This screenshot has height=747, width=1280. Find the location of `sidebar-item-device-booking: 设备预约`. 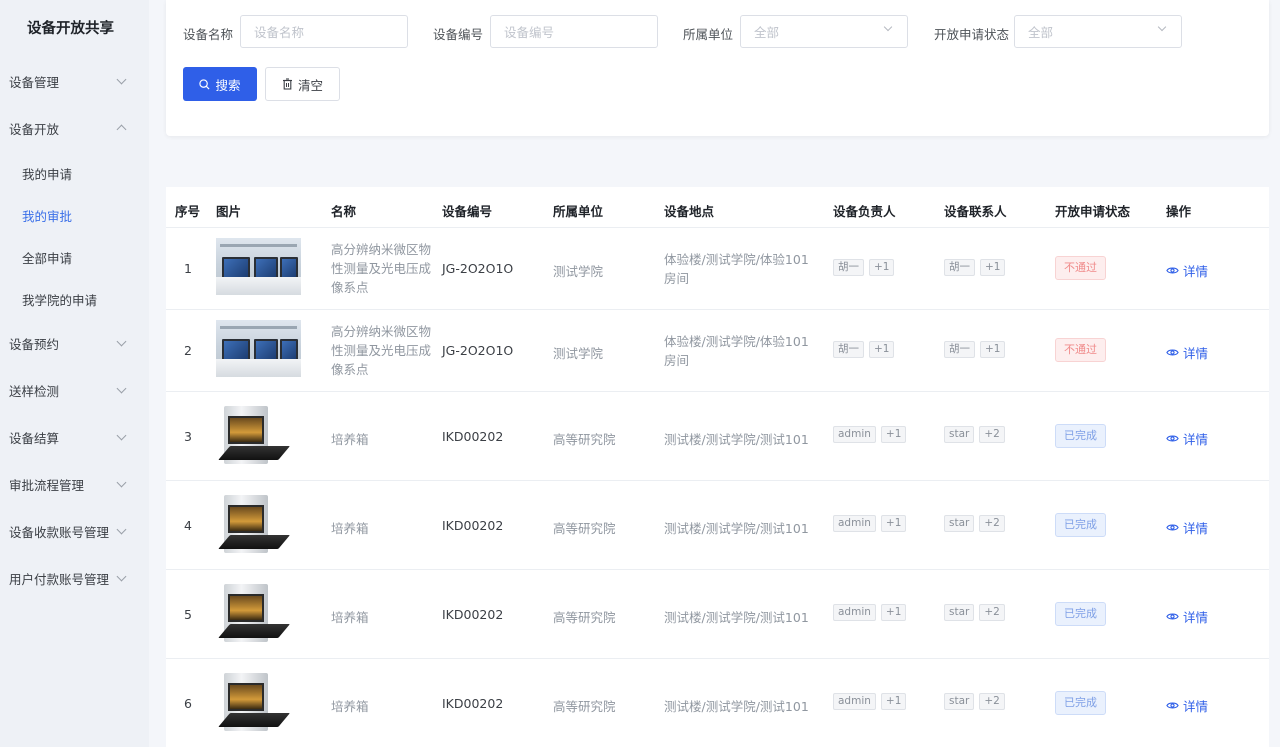

sidebar-item-device-booking: 设备预约 is located at coordinates (70, 343).